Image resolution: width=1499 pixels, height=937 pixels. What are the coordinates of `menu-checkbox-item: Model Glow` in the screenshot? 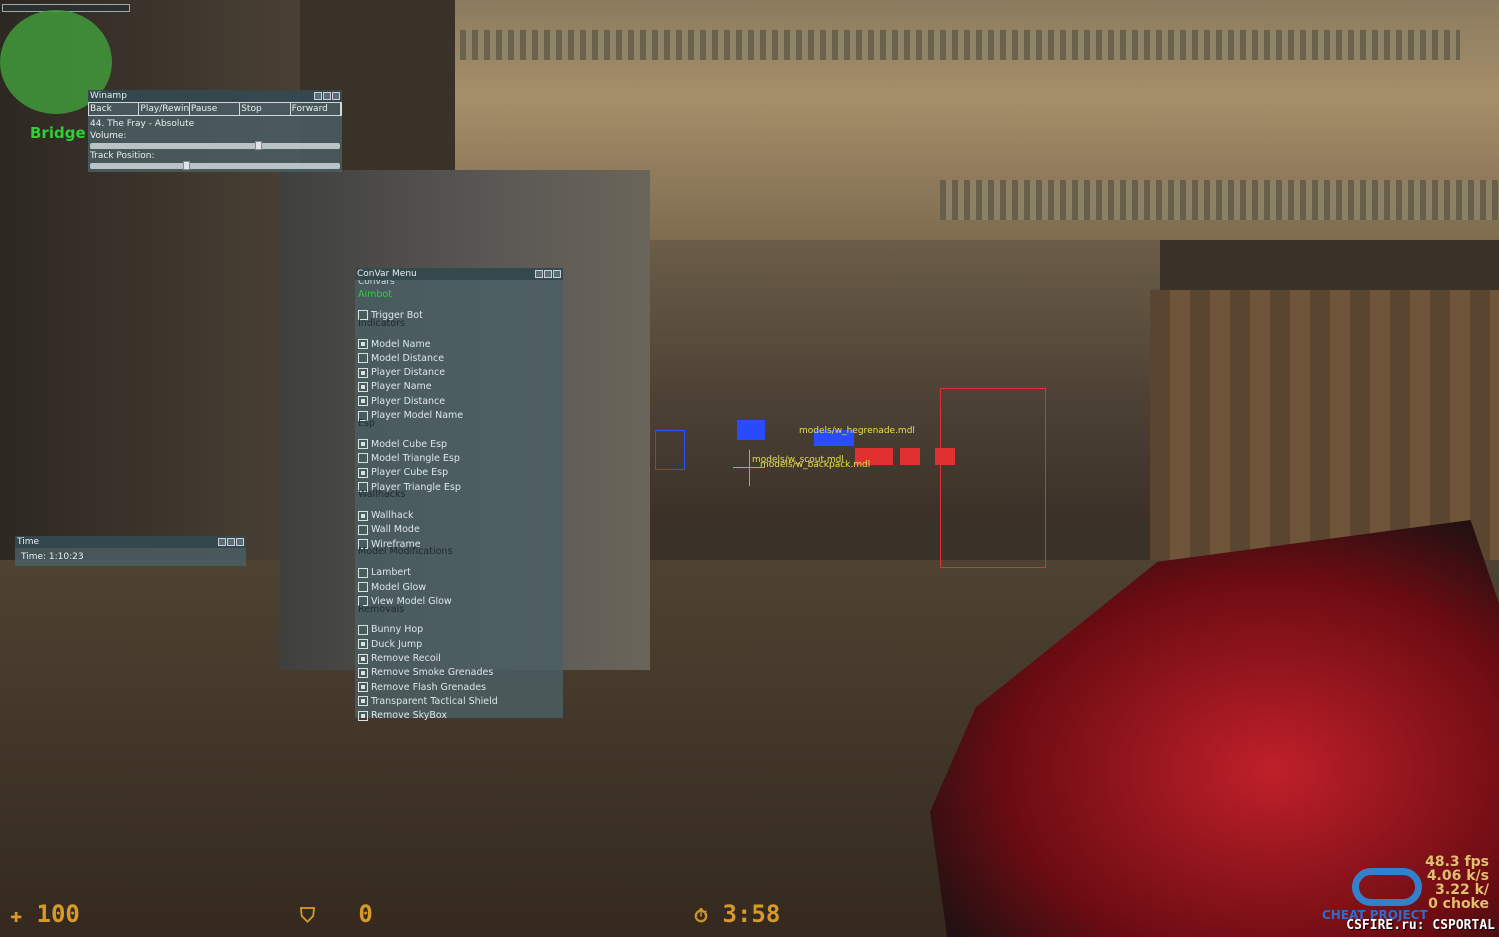 It's located at (459, 587).